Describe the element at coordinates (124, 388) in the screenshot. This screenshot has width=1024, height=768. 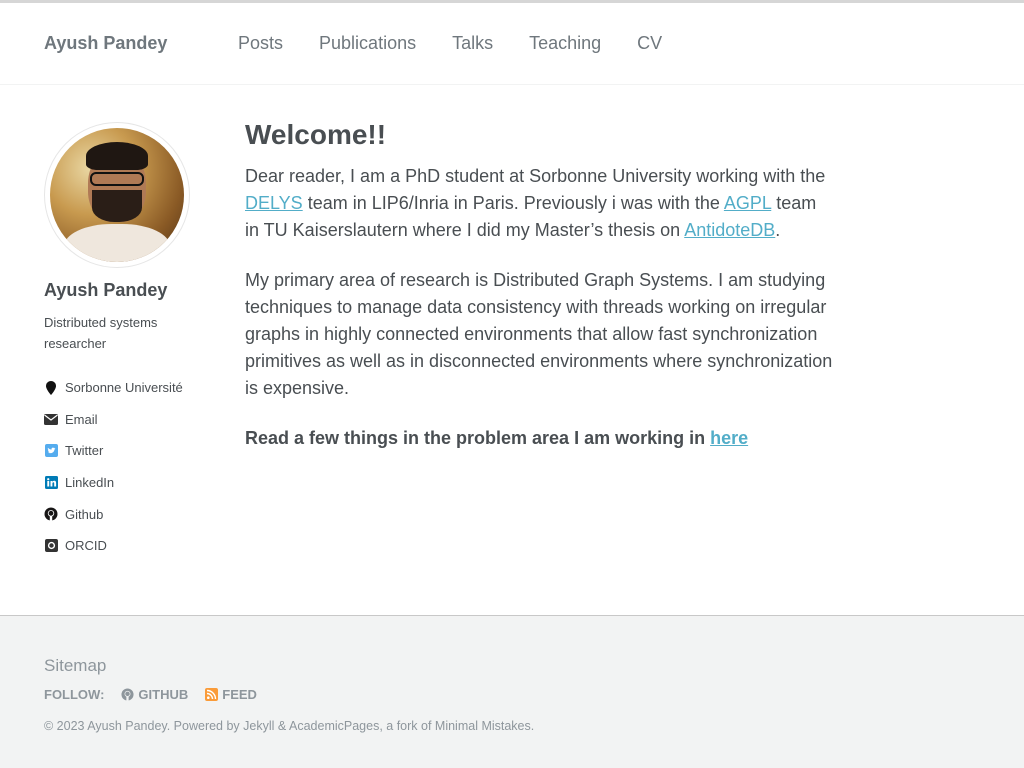
I see `location-label: Sorbonne Université` at that location.